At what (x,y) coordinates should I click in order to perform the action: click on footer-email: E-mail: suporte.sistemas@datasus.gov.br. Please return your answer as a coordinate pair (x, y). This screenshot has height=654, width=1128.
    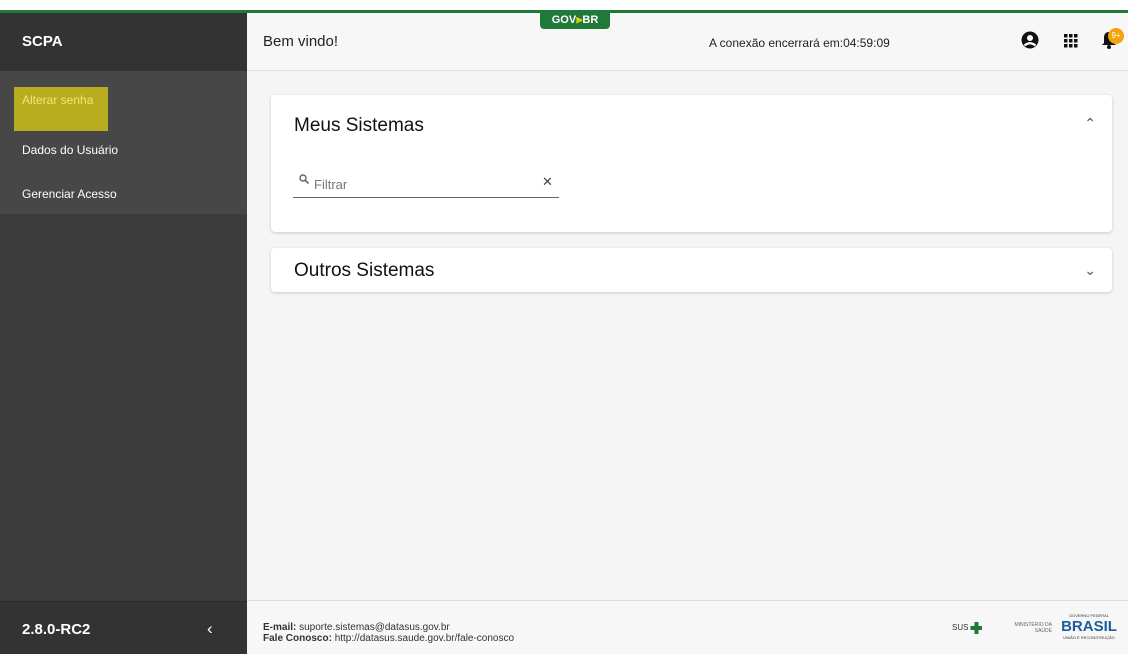
    Looking at the image, I should click on (356, 627).